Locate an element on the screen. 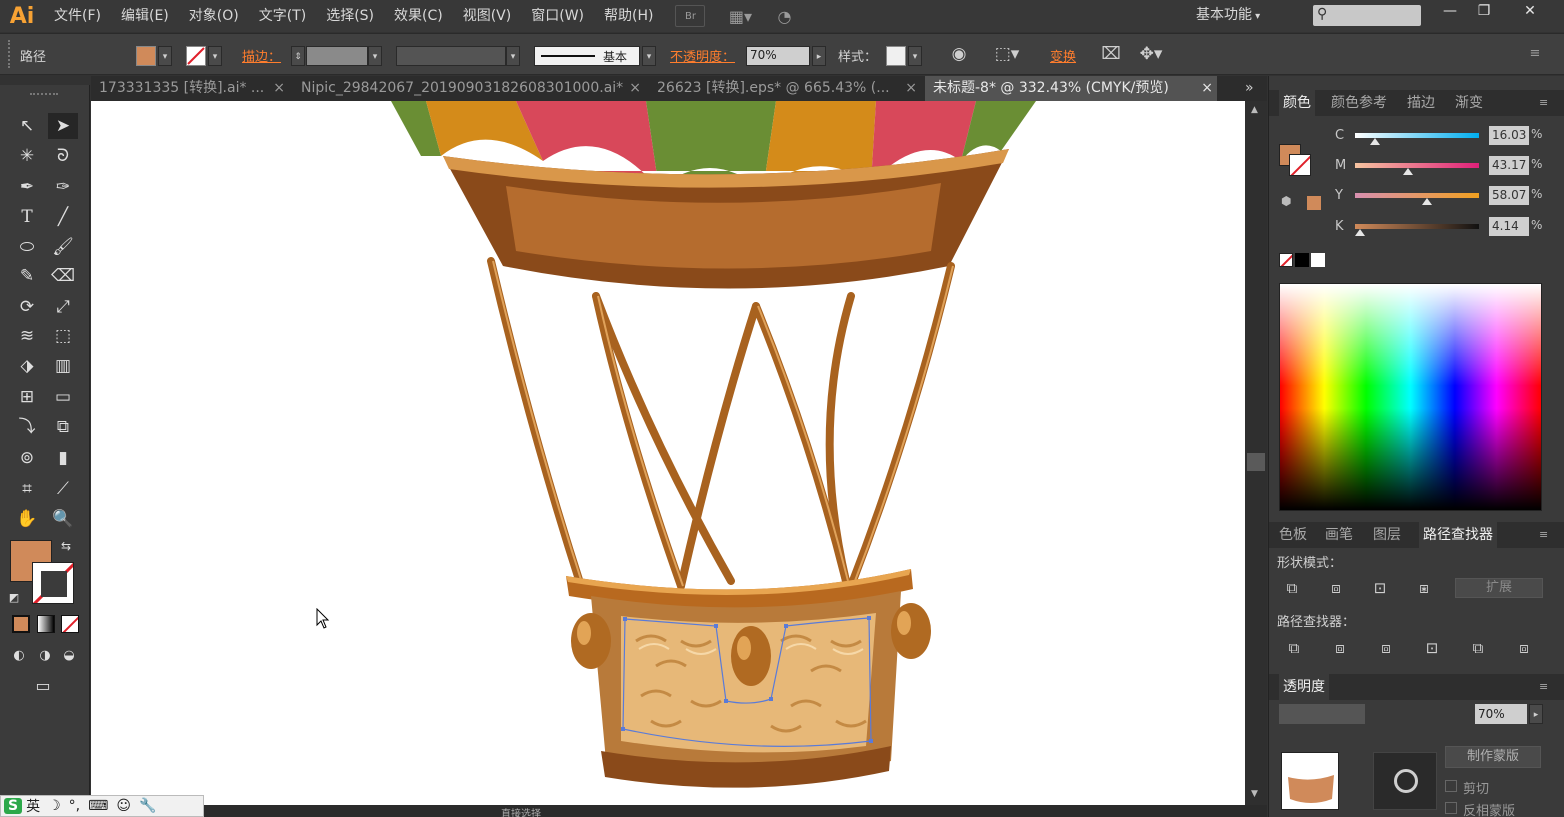 The image size is (1564, 817). vertical-scrollbar: ▲ ▼ is located at coordinates (1256, 453).